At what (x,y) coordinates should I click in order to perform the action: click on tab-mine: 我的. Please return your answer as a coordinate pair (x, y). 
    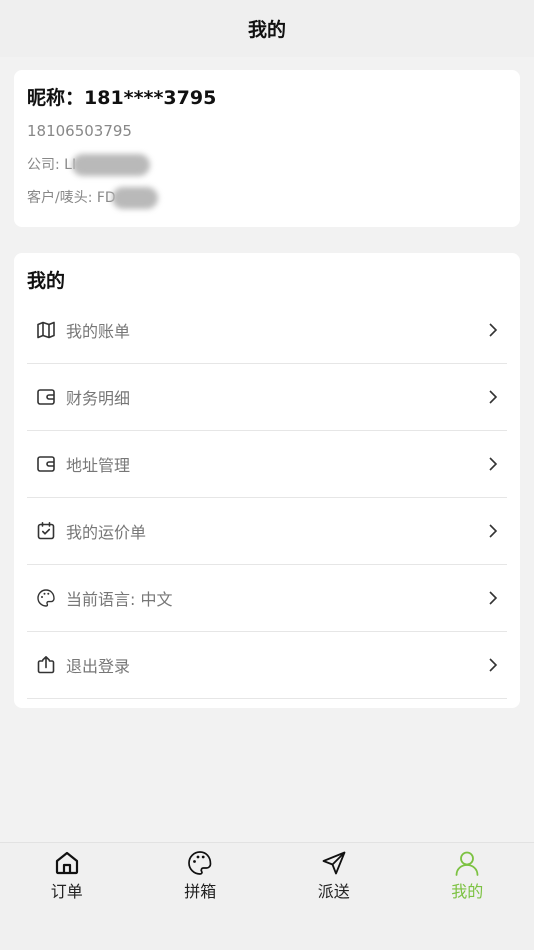
    Looking at the image, I should click on (467, 896).